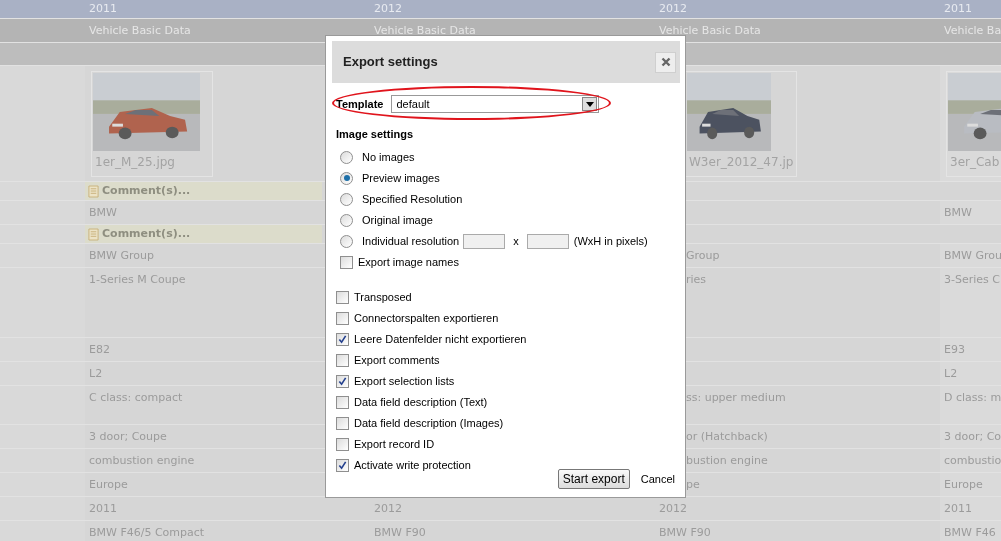  Describe the element at coordinates (421, 402) in the screenshot. I see `option-label: Data field description (Text)` at that location.